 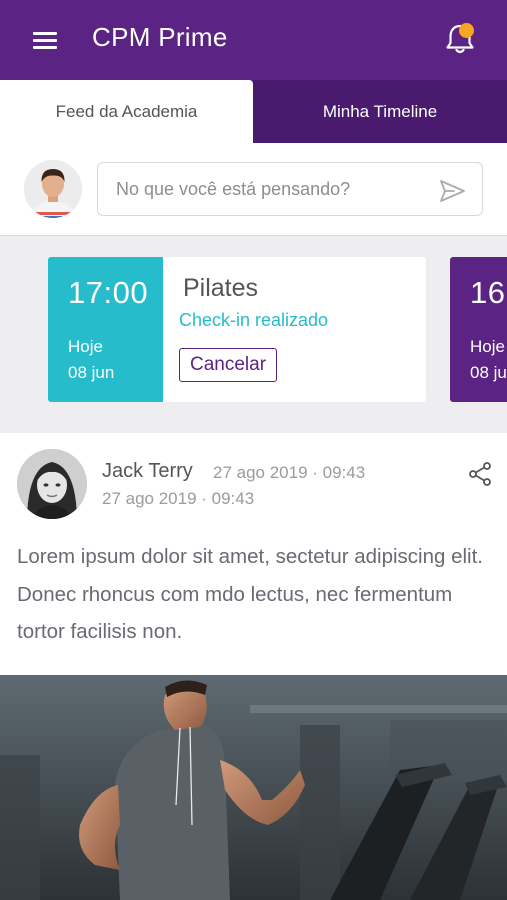 I want to click on cancel-button: Cancelar, so click(x=228, y=365).